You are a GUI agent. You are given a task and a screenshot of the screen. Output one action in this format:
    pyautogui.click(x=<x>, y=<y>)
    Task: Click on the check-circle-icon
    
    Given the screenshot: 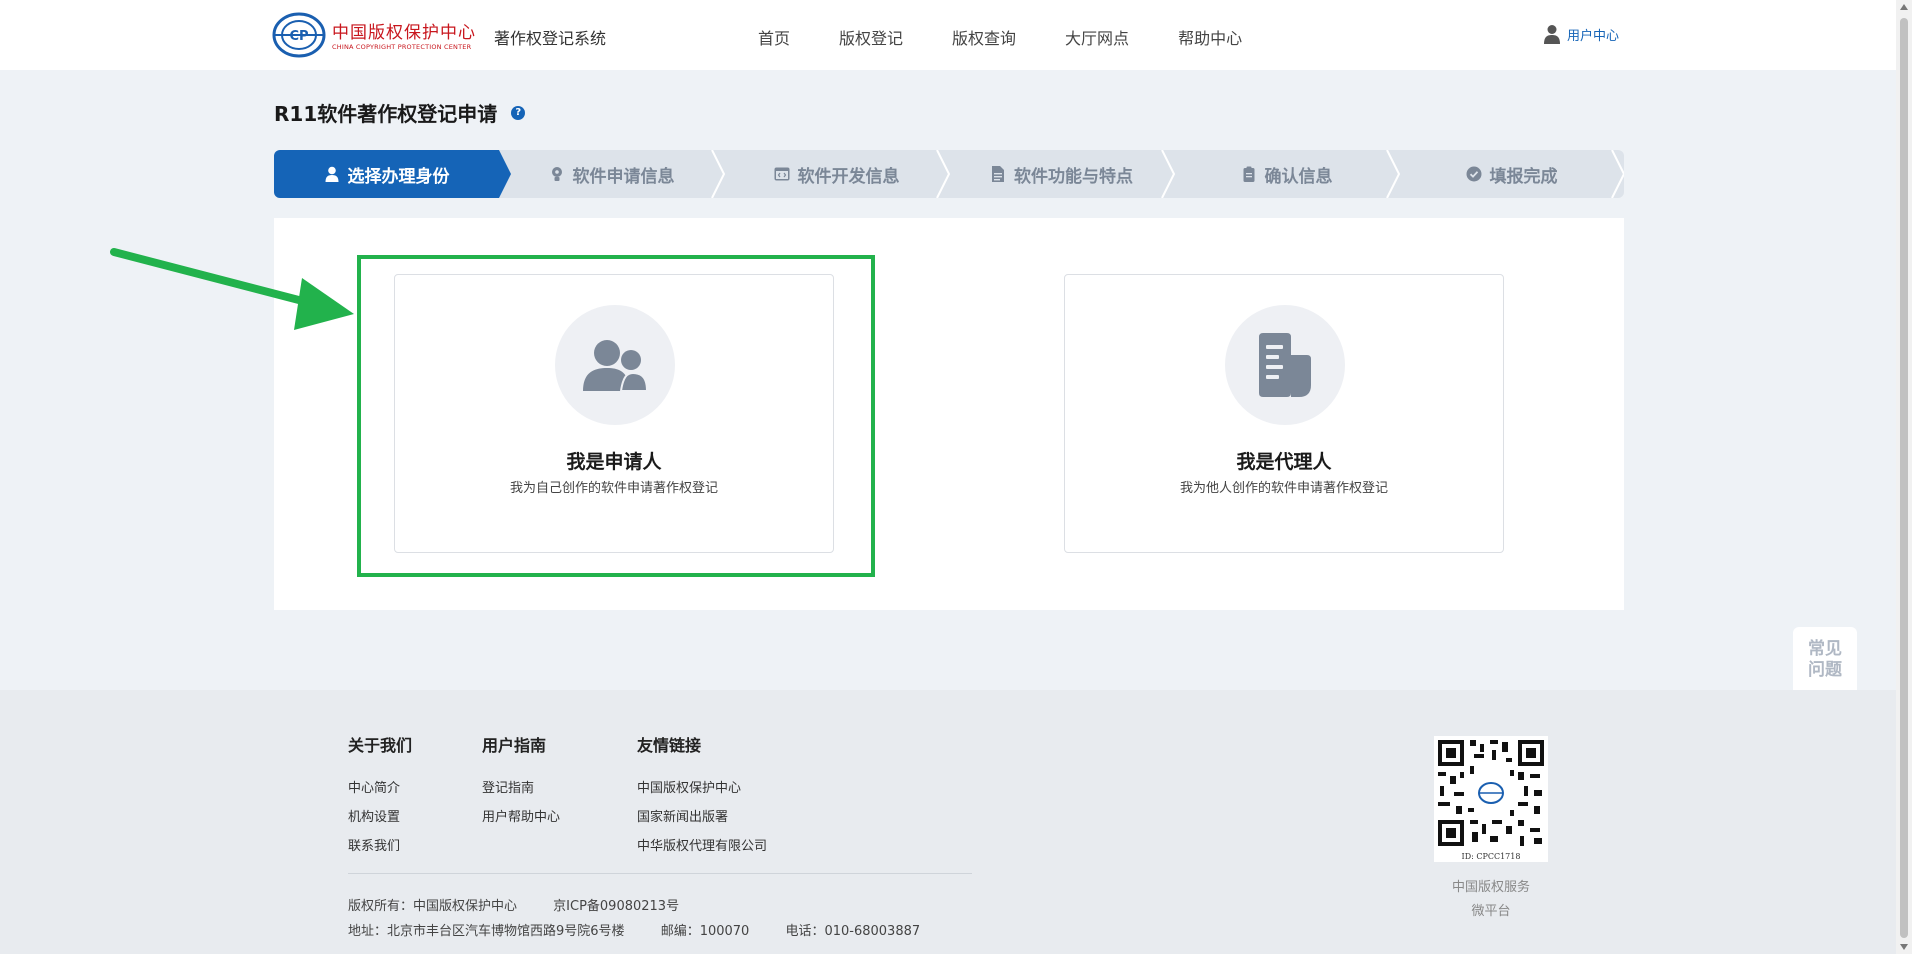 What is the action you would take?
    pyautogui.click(x=1473, y=174)
    